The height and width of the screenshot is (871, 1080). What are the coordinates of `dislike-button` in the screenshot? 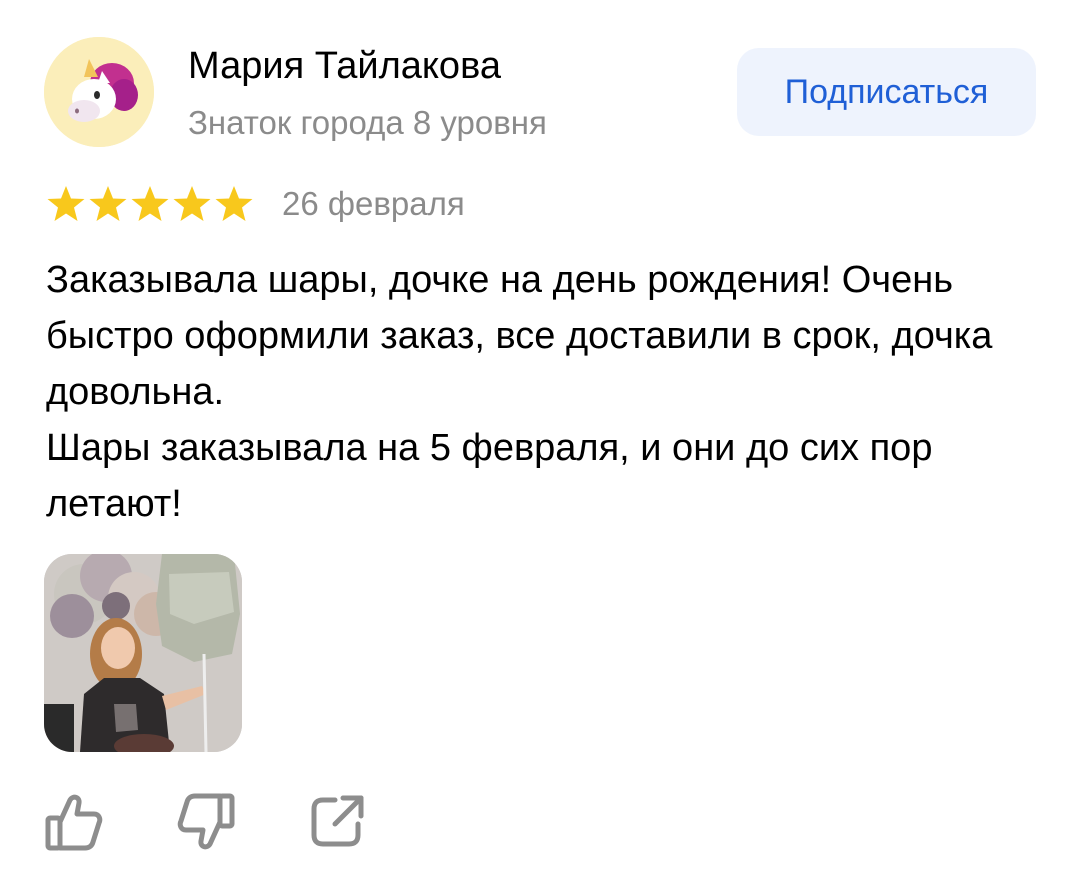 It's located at (206, 822).